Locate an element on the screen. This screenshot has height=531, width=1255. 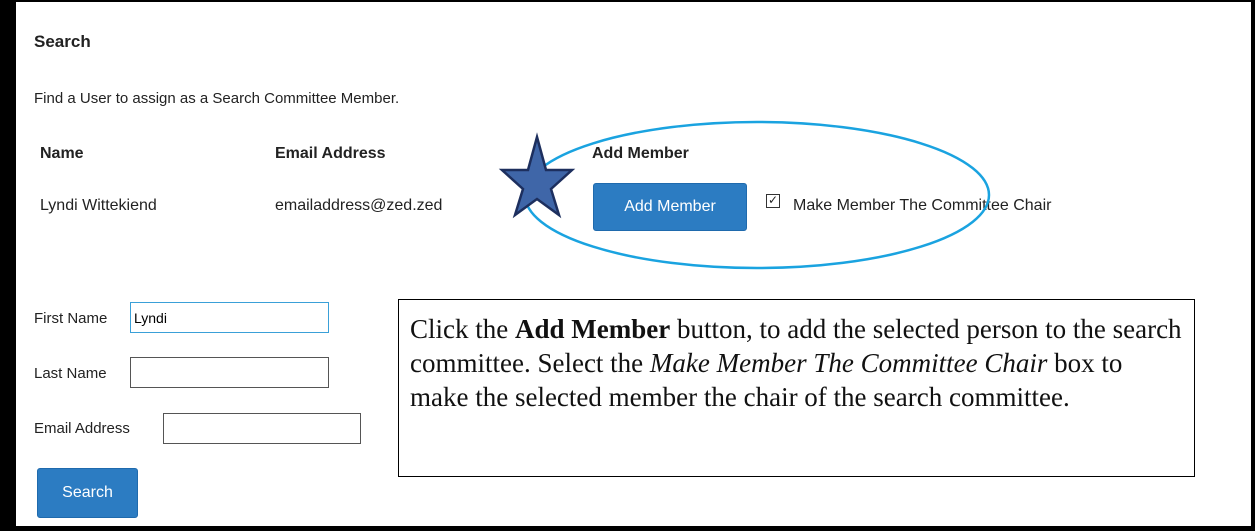
annotation-overlay is located at coordinates (744, 195).